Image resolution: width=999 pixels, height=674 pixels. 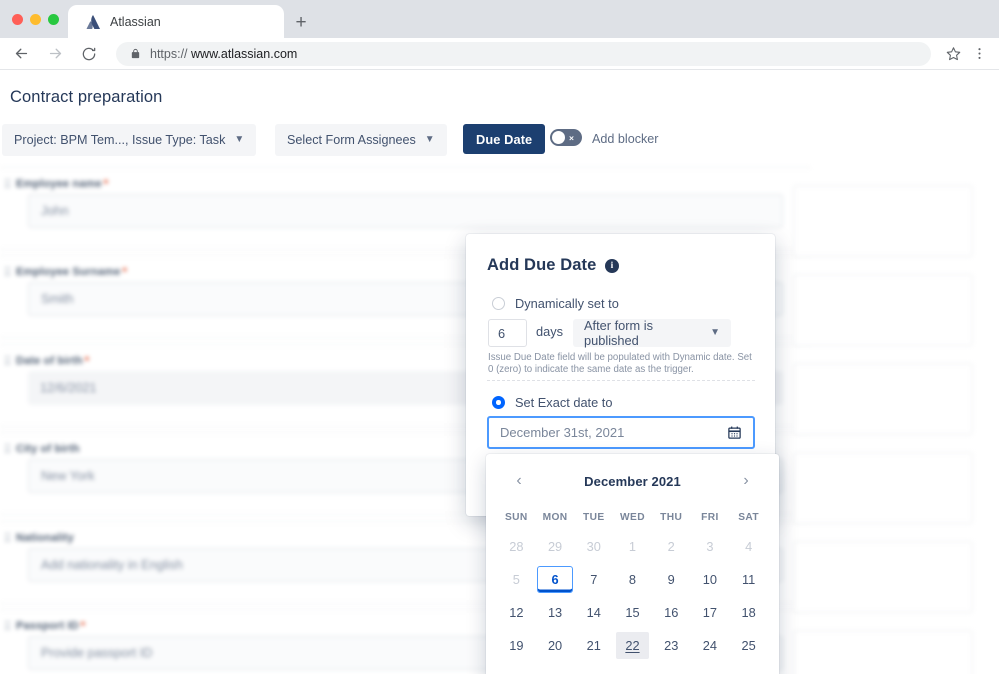 What do you see at coordinates (652, 333) in the screenshot?
I see `trigger-select: After form is published ▼` at bounding box center [652, 333].